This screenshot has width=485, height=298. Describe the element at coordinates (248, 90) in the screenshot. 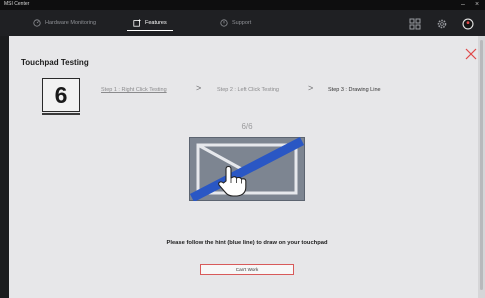

I see `step-2-label: Step 2 : Left Click Testing` at that location.